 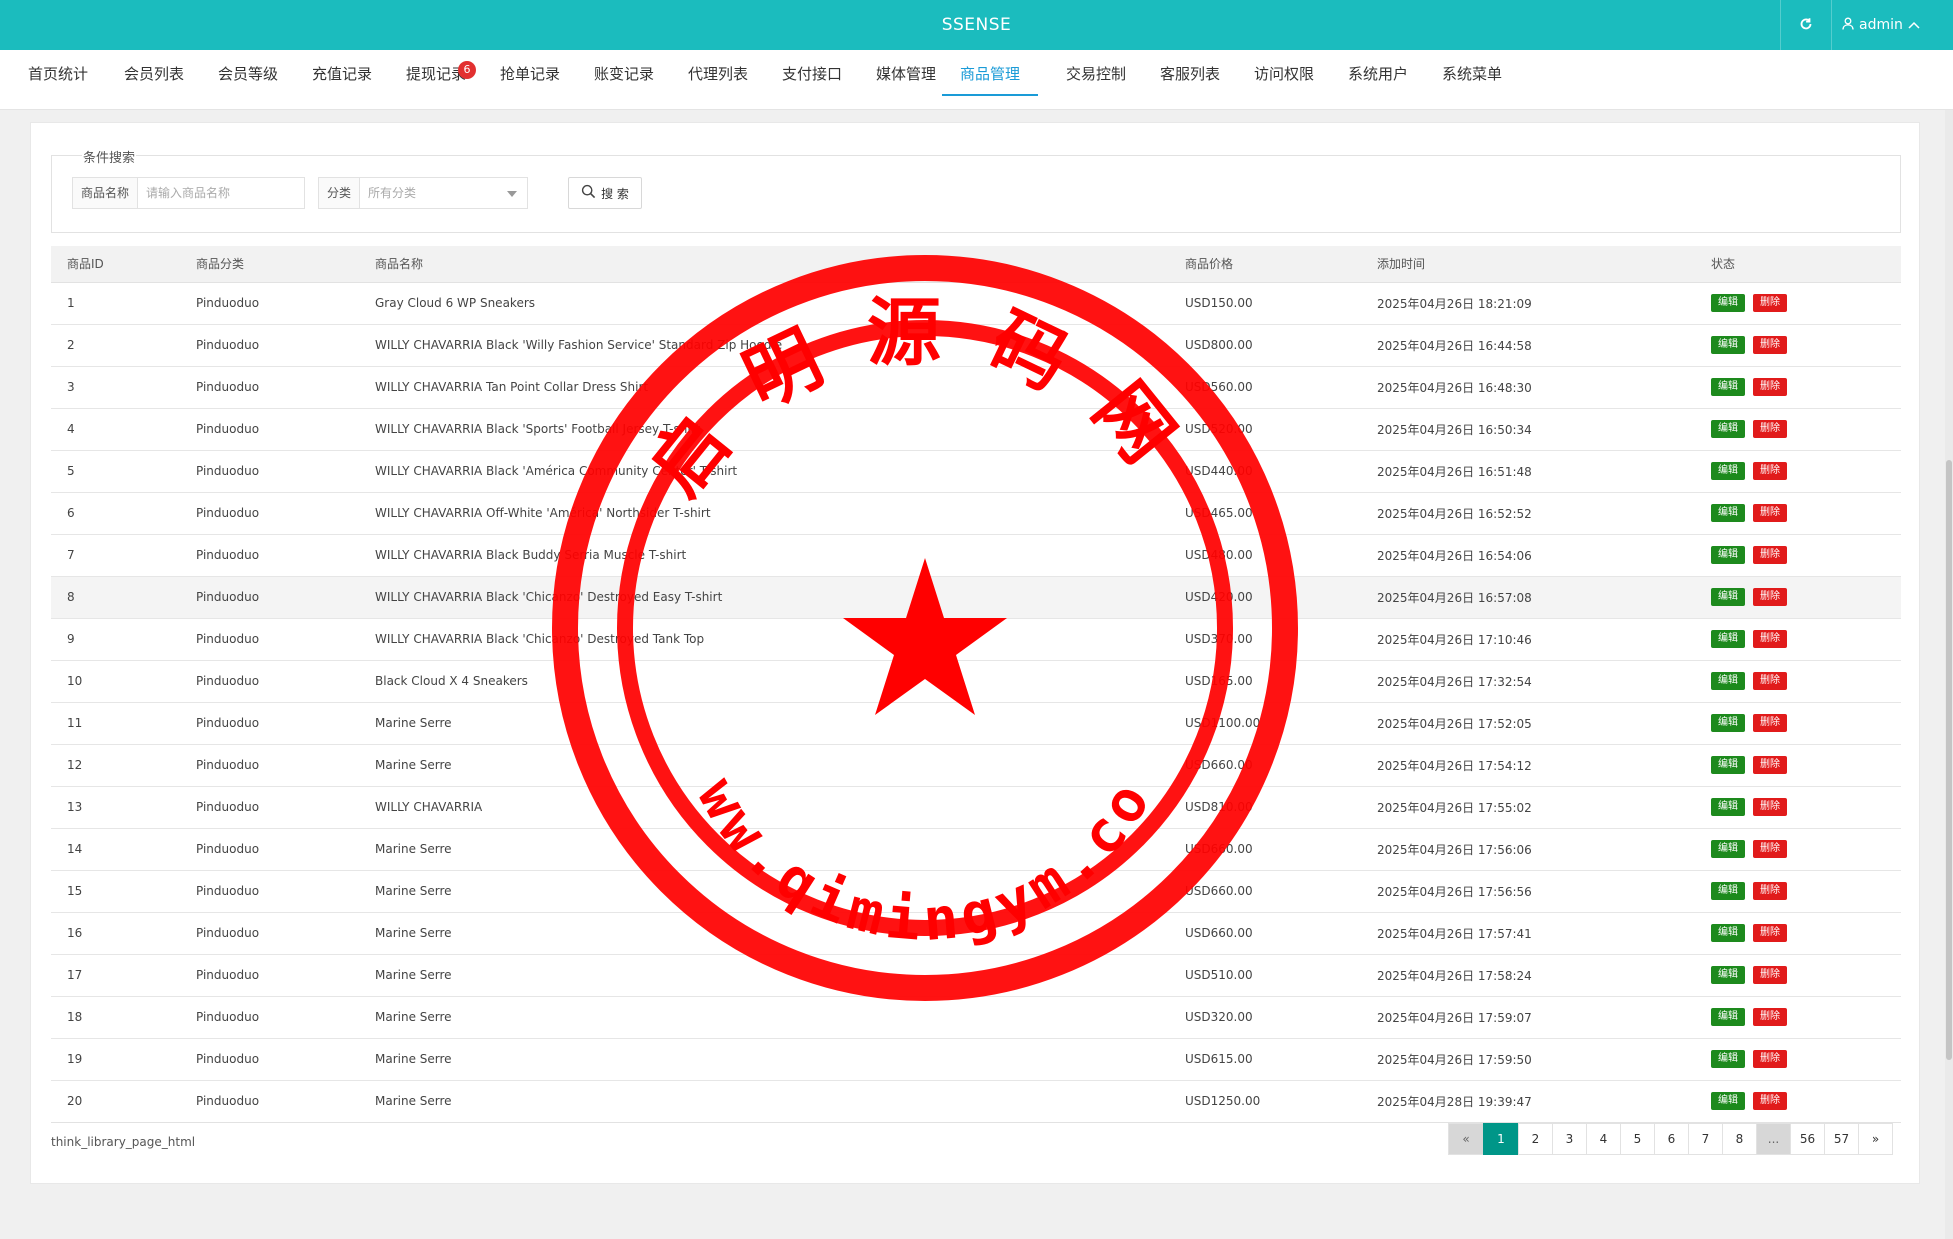 What do you see at coordinates (1190, 73) in the screenshot?
I see `nav-tab-13: 客服列表` at bounding box center [1190, 73].